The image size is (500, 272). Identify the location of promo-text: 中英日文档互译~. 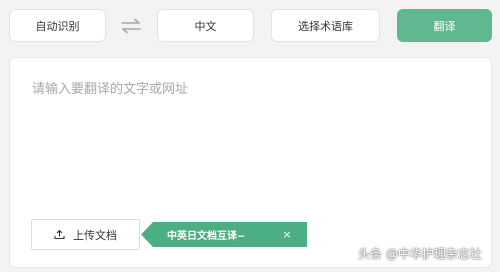
(206, 236).